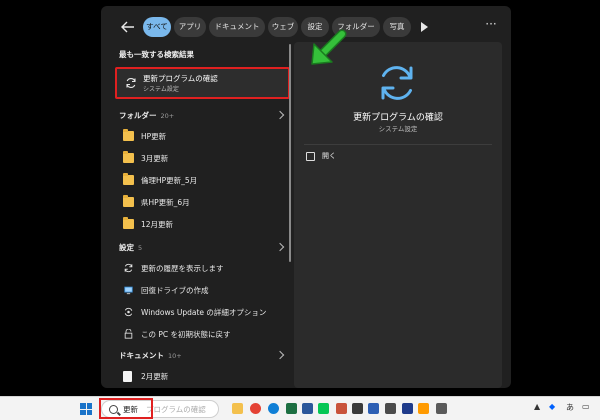 This screenshot has width=600, height=420. Describe the element at coordinates (237, 408) in the screenshot. I see `file-explorer-icon` at that location.